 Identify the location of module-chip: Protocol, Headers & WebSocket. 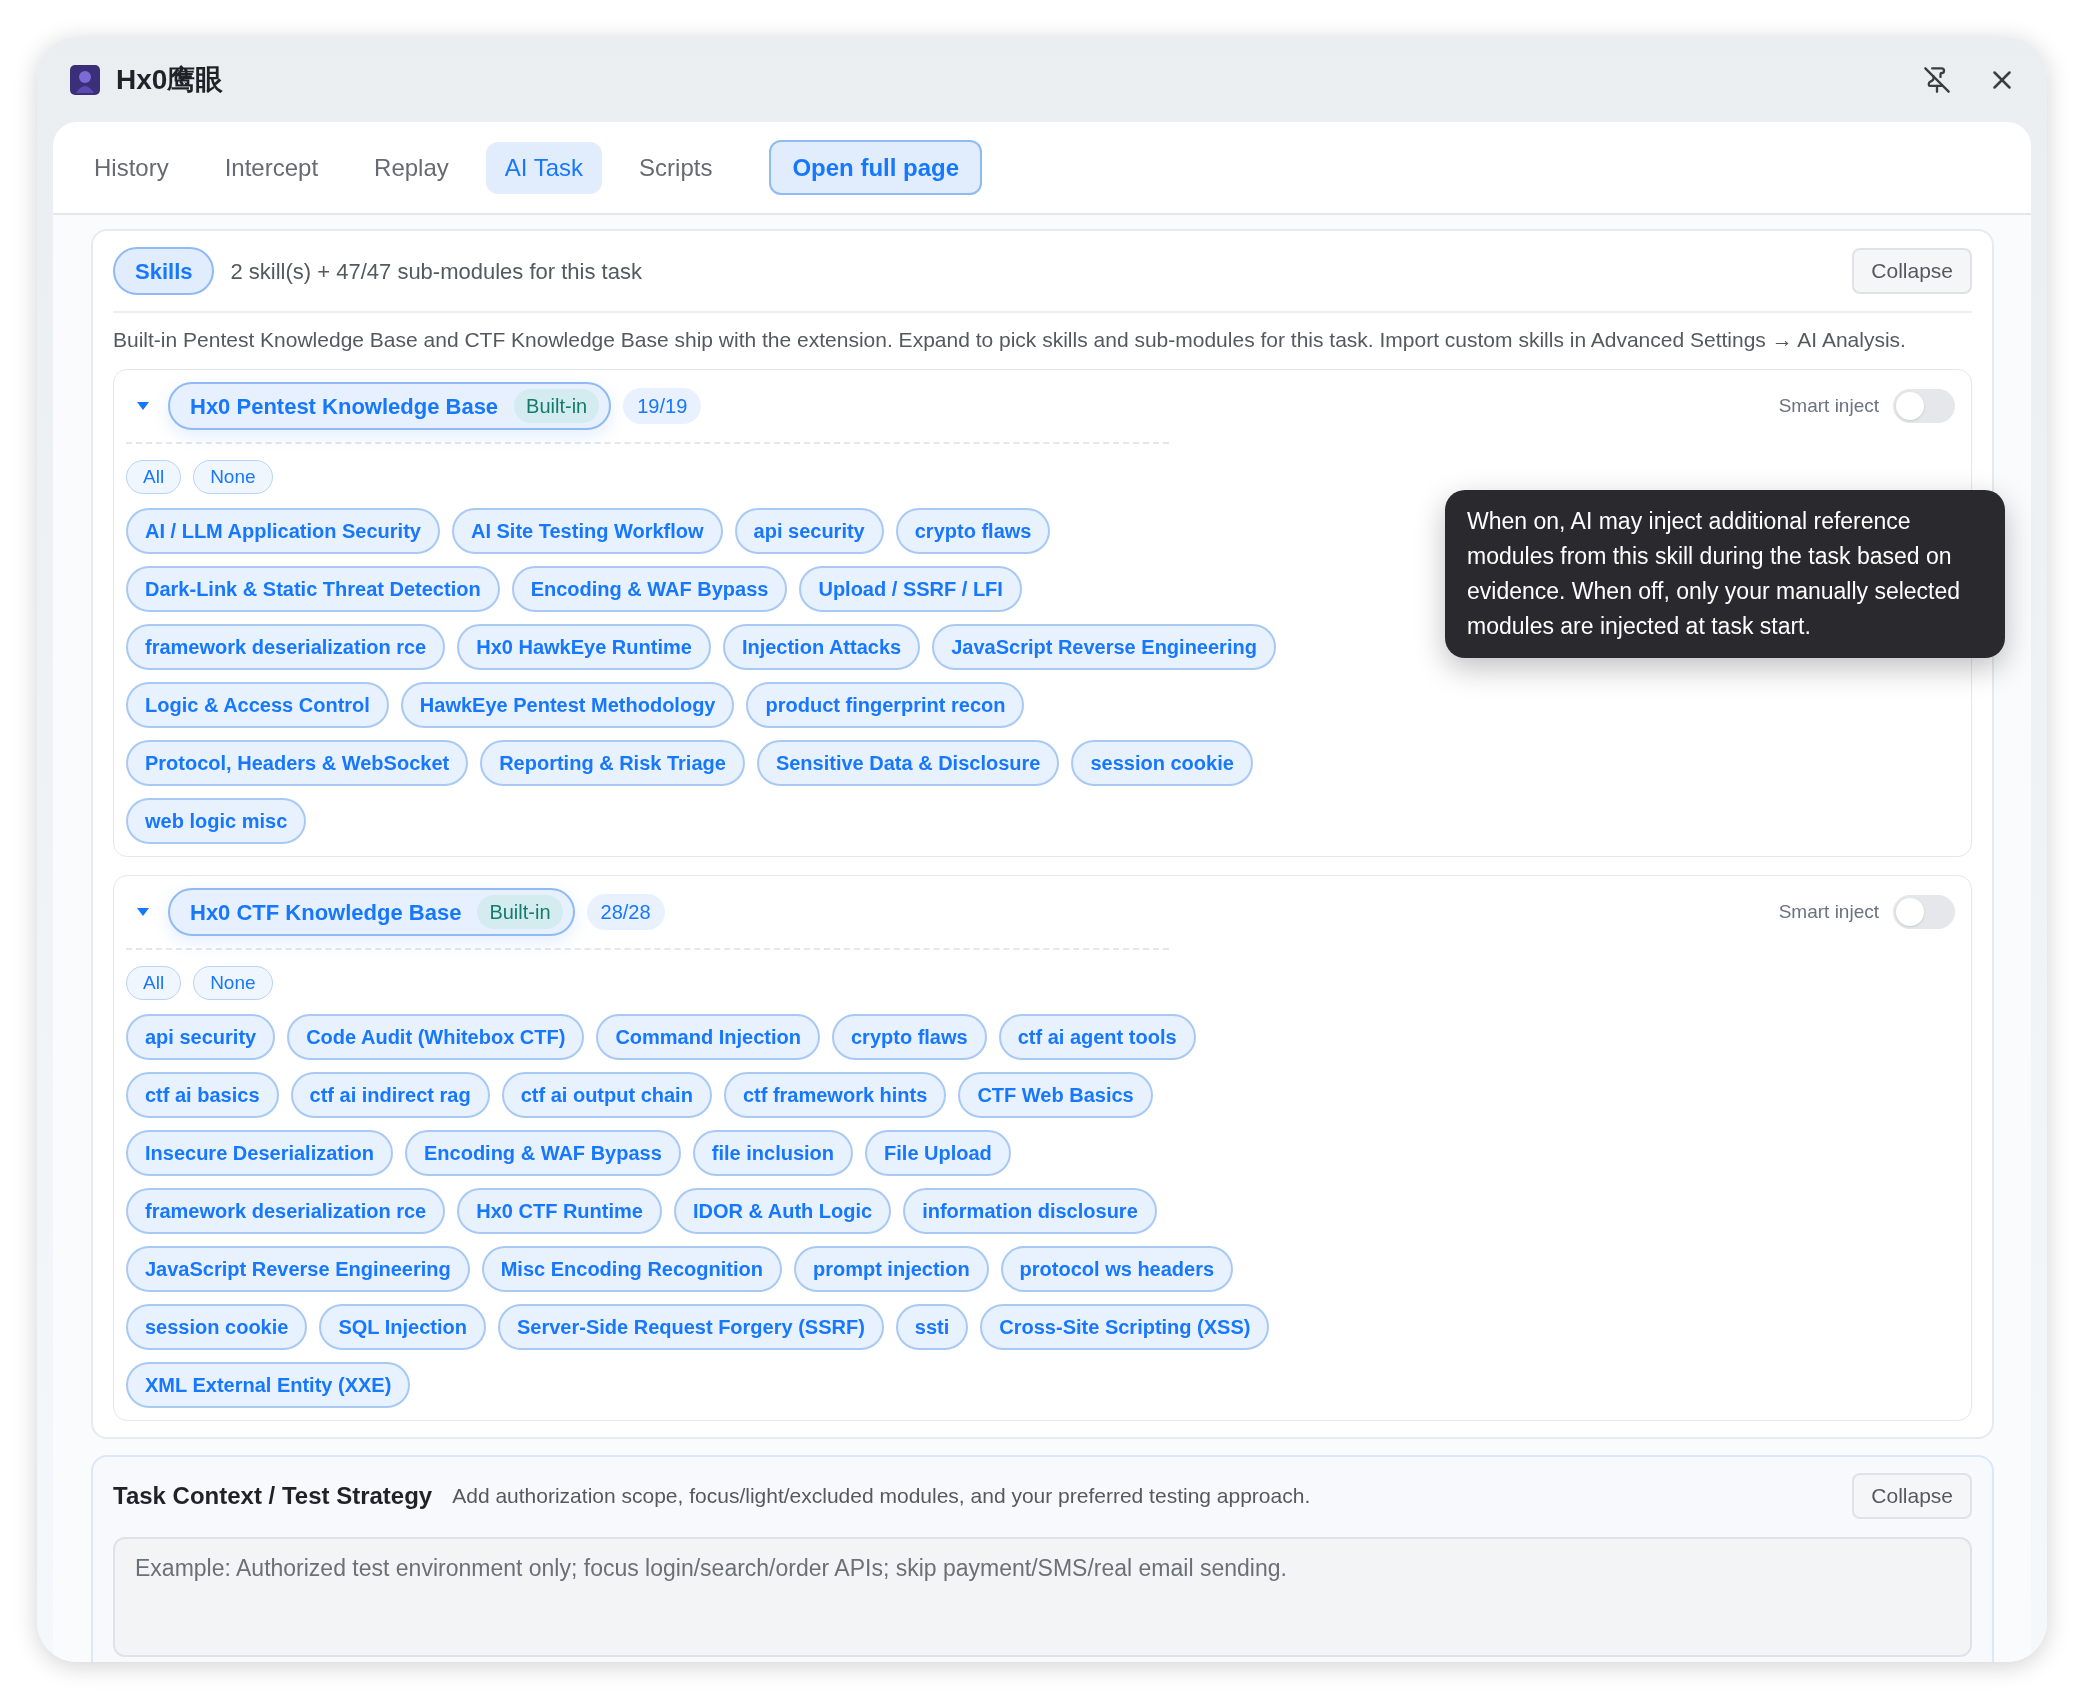
(297, 763).